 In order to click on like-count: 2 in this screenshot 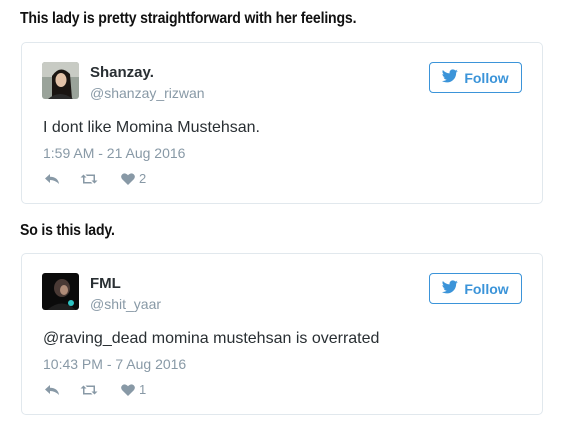, I will do `click(143, 178)`.